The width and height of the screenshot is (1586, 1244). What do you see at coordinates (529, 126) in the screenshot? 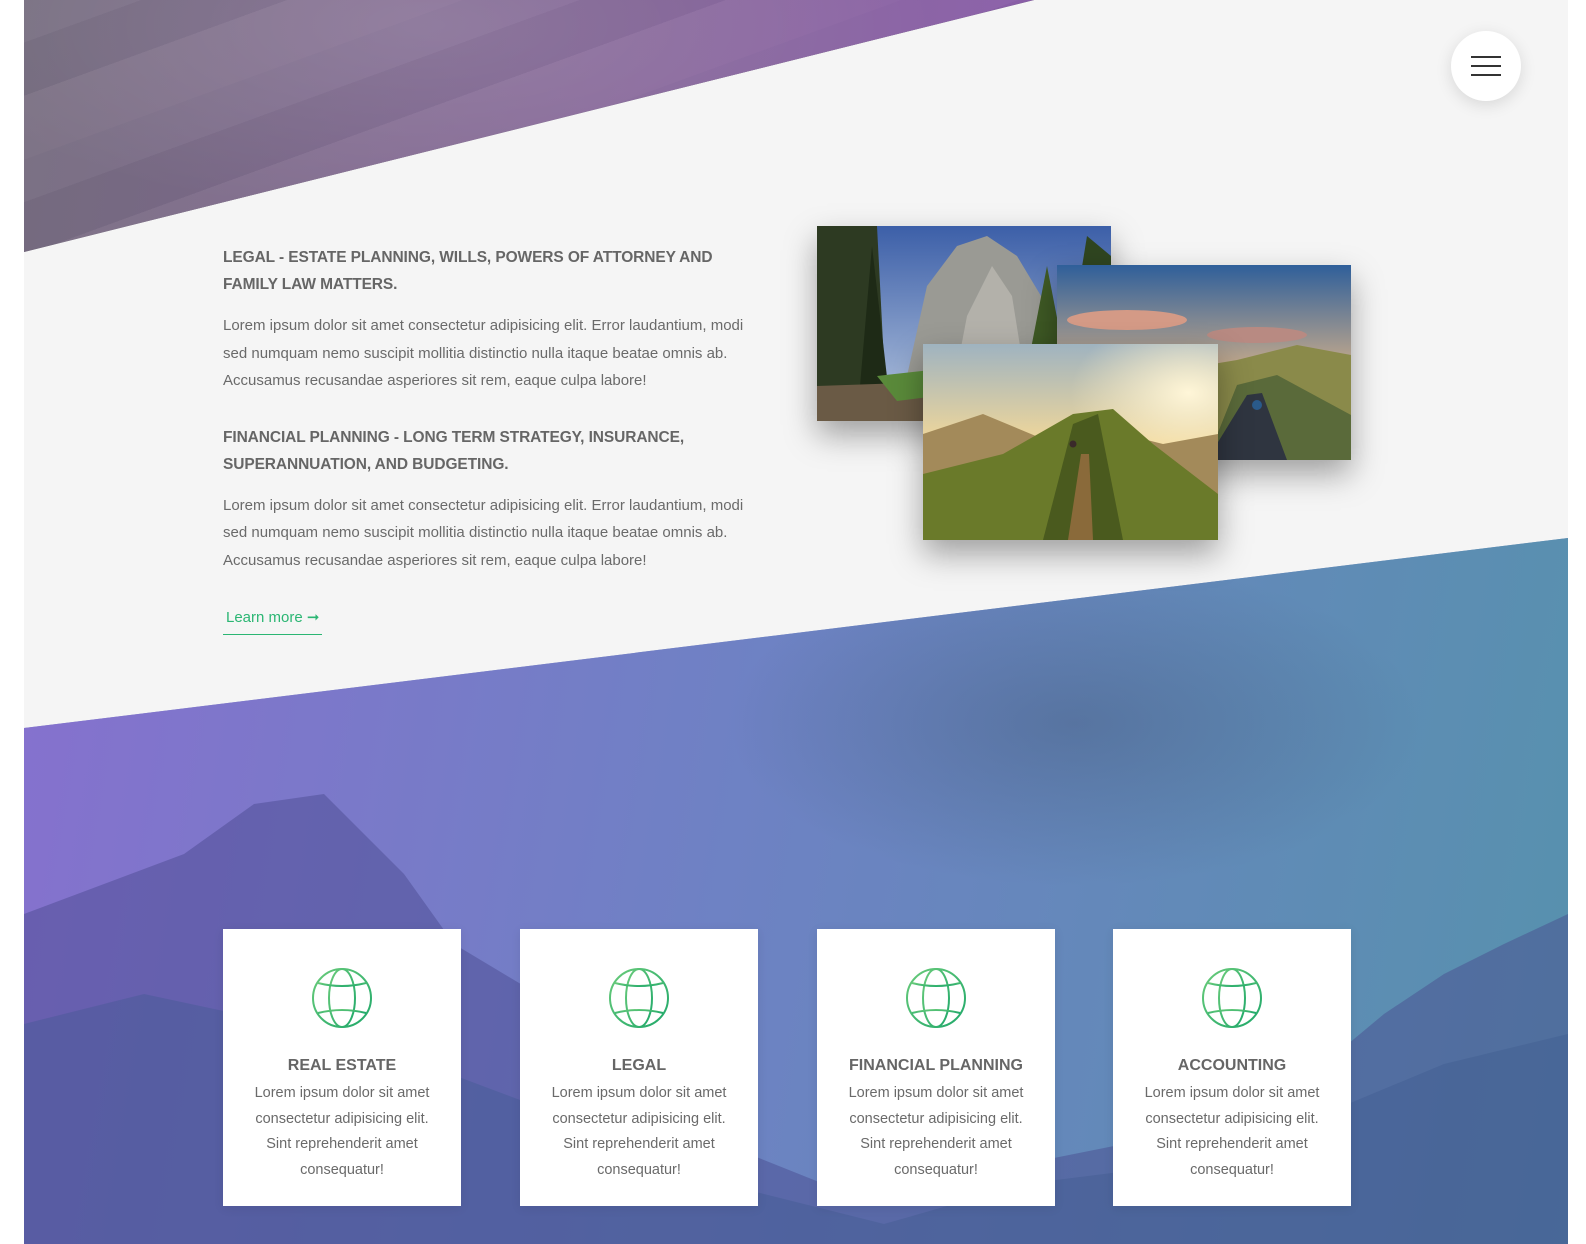
I see `hero-image-wedge` at bounding box center [529, 126].